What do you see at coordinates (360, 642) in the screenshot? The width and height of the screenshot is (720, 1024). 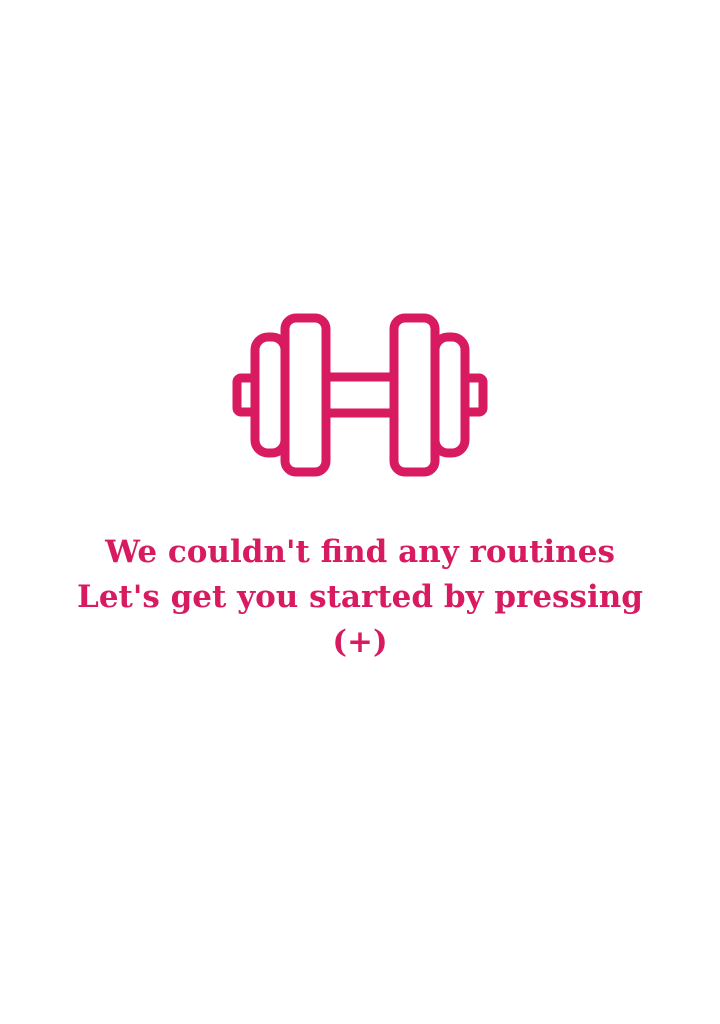 I see `empty-state-line-3: (+)` at bounding box center [360, 642].